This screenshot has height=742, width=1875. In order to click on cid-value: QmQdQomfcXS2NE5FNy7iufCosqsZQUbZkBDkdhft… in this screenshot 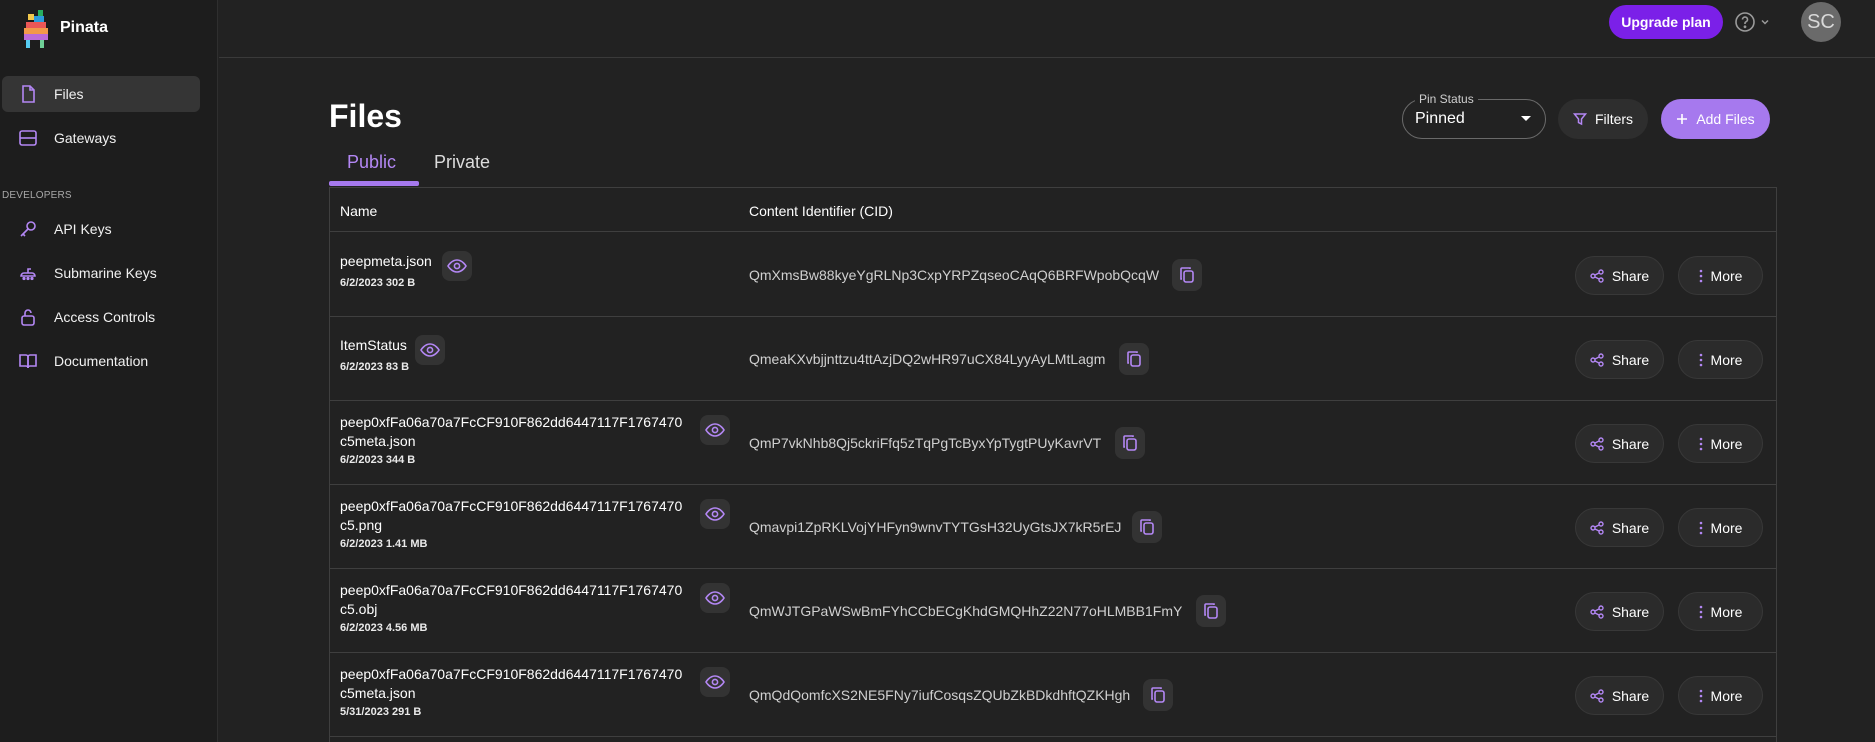, I will do `click(939, 695)`.